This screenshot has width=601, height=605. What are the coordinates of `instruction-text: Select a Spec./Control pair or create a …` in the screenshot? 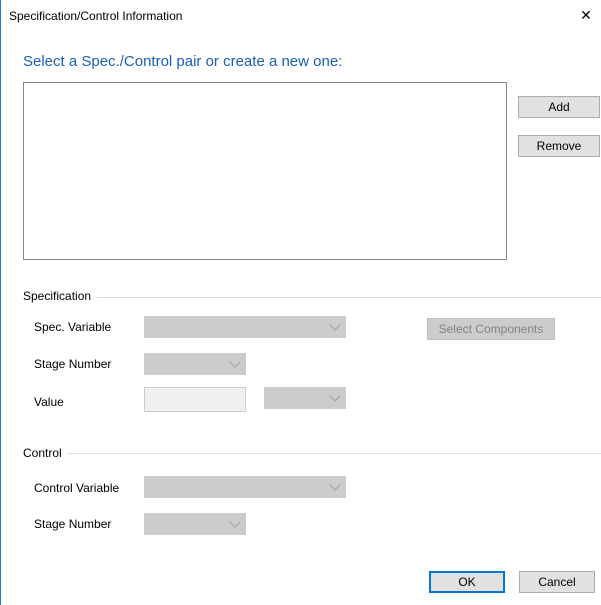 It's located at (183, 61).